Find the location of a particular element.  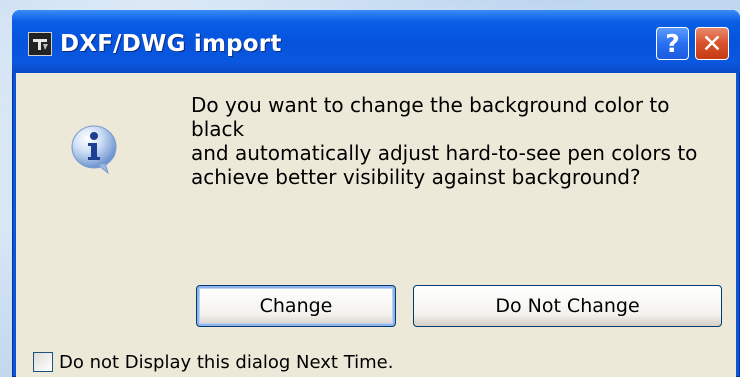

close-button: ✕ is located at coordinates (712, 43).